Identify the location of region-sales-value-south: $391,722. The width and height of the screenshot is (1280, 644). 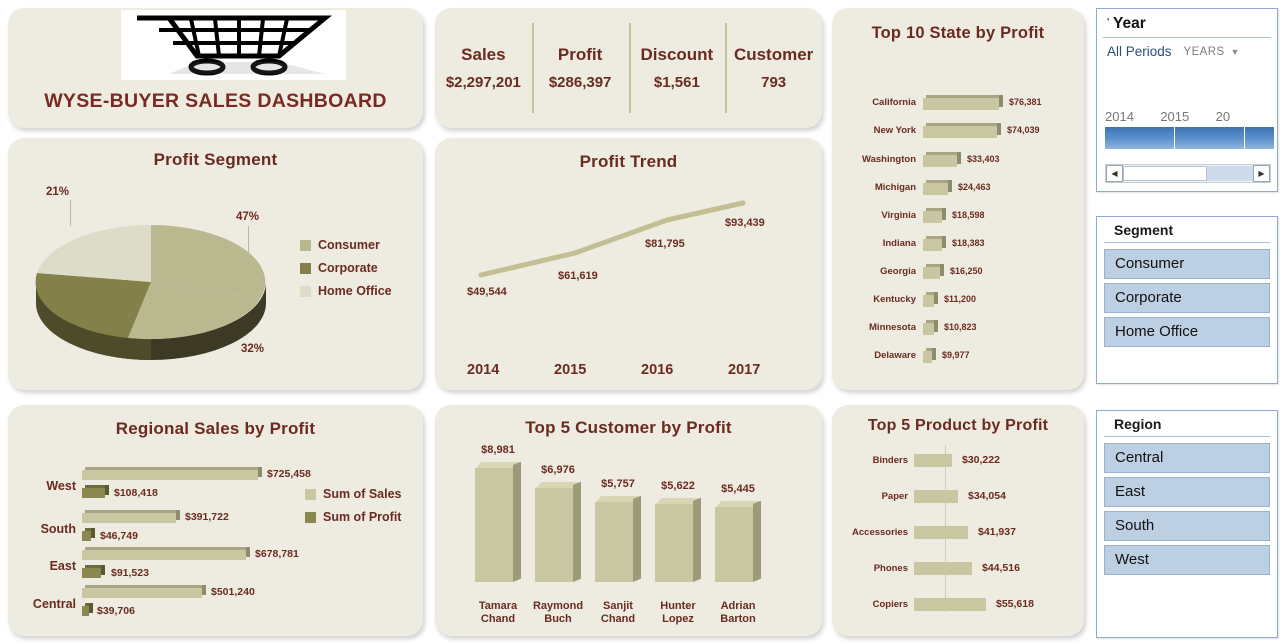
(207, 517).